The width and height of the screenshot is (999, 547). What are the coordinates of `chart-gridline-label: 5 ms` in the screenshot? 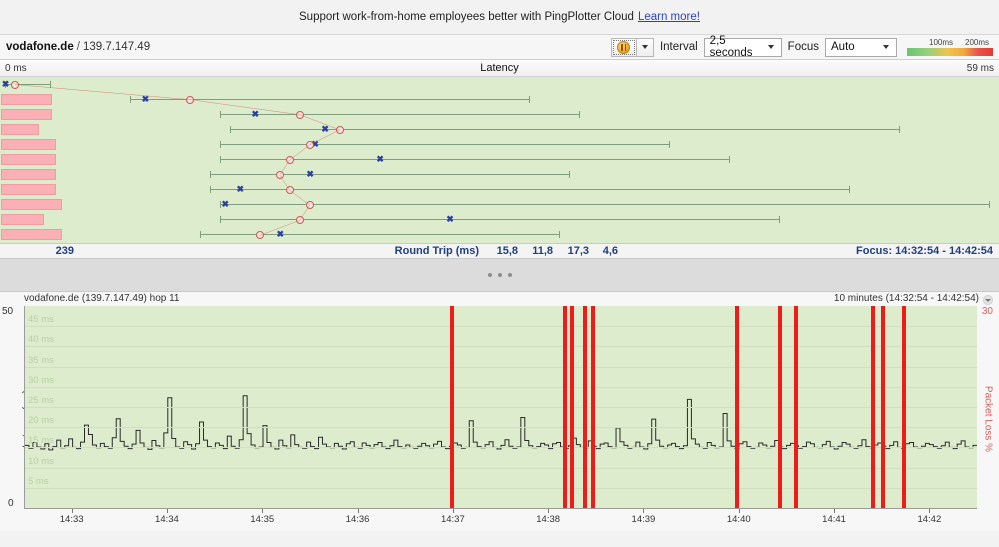 It's located at (38, 481).